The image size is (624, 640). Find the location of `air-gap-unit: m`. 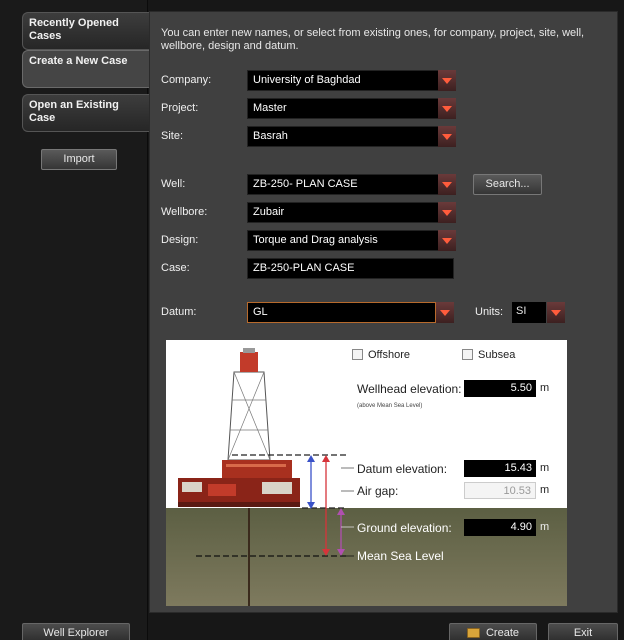

air-gap-unit: m is located at coordinates (545, 490).